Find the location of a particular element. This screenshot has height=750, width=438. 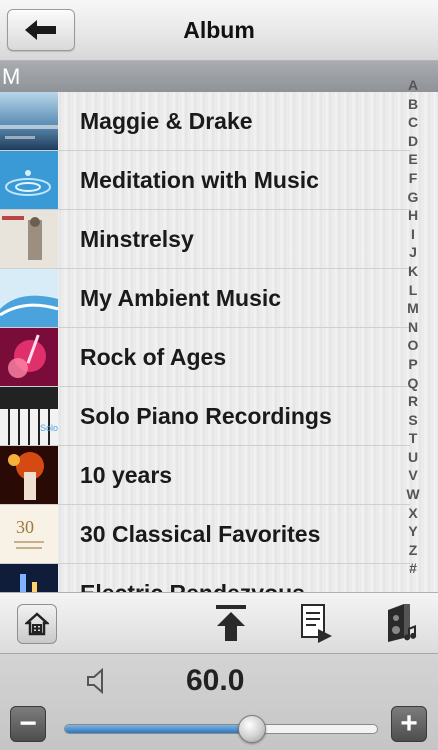

index-letter: M is located at coordinates (413, 308).